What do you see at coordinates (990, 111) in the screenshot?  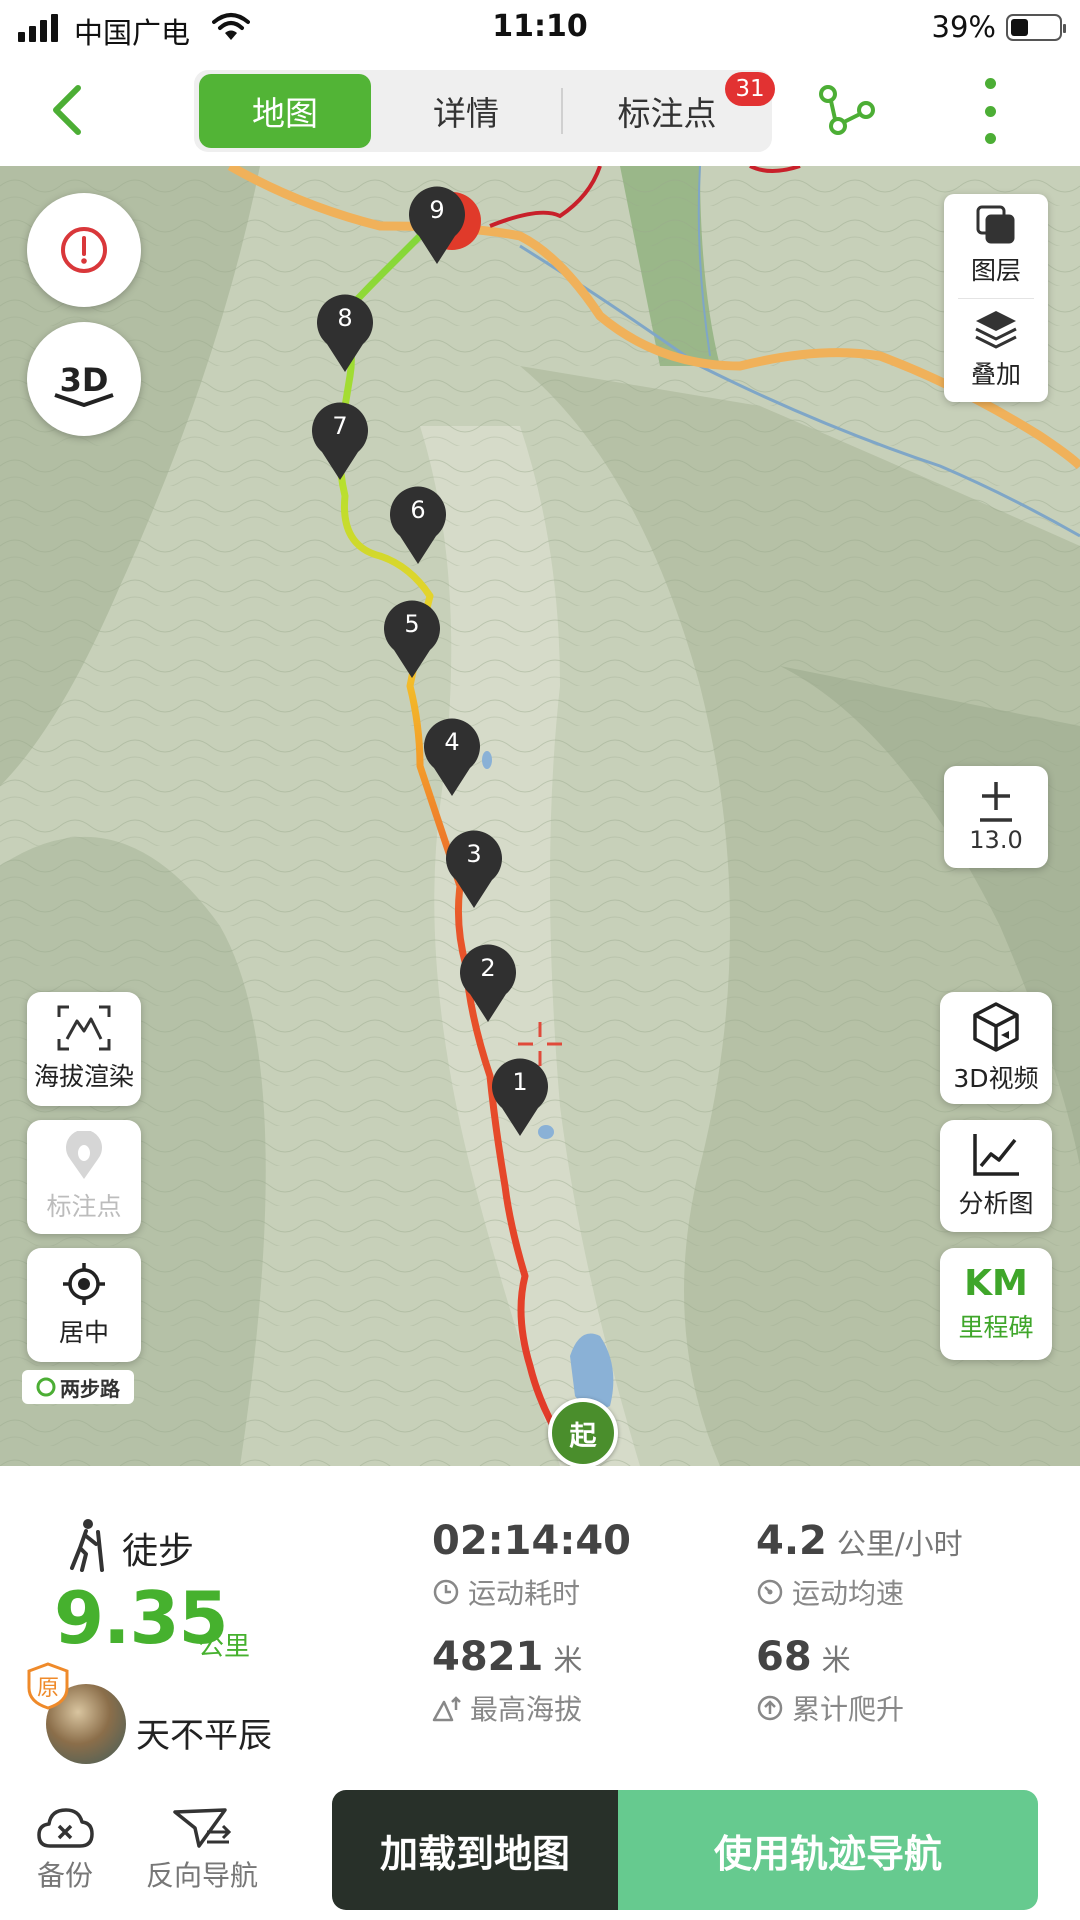 I see `more-menu-icon` at bounding box center [990, 111].